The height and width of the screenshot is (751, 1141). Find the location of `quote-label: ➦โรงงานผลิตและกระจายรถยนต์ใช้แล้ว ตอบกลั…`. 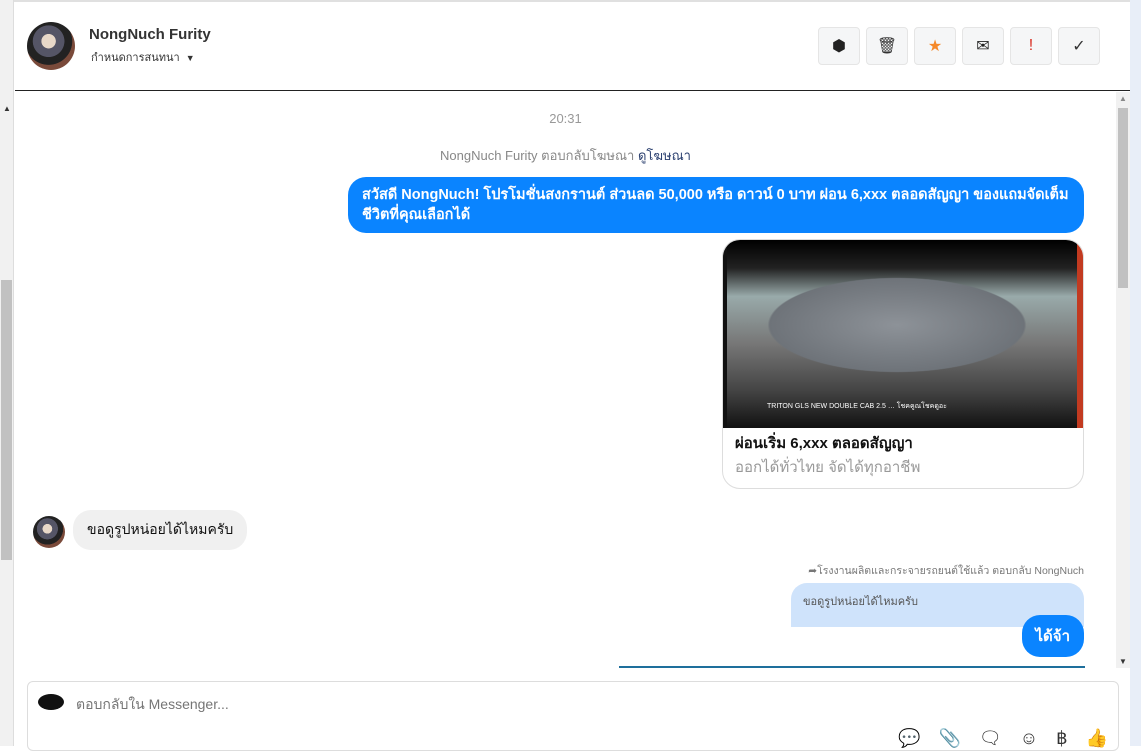

quote-label: ➦โรงงานผลิตและกระจายรถยนต์ใช้แล้ว ตอบกลั… is located at coordinates (946, 570).